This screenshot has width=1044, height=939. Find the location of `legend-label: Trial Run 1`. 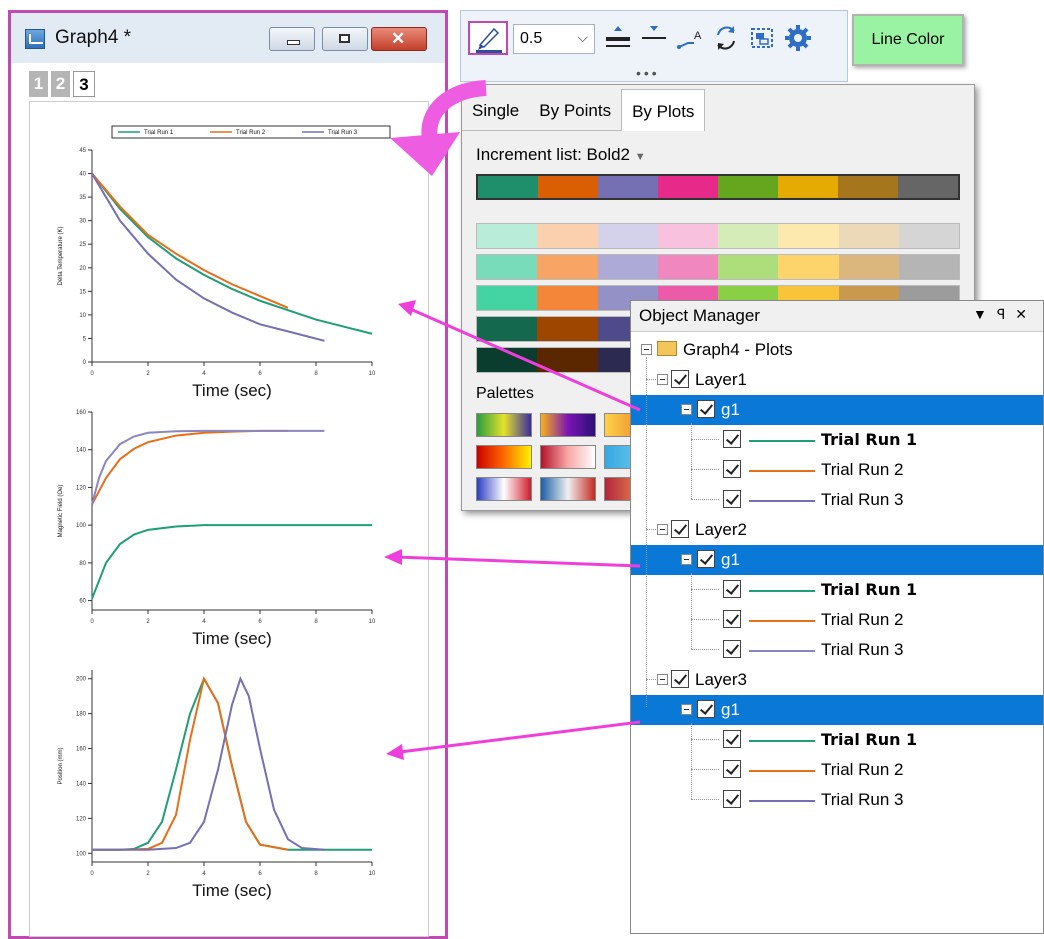

legend-label: Trial Run 1 is located at coordinates (159, 133).